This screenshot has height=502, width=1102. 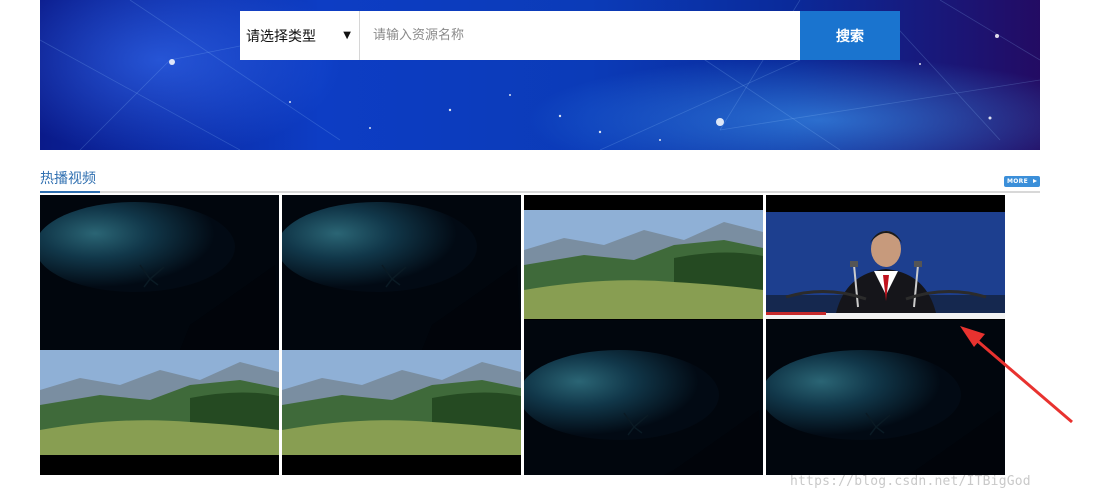 I want to click on search-button: 搜索, so click(x=850, y=35).